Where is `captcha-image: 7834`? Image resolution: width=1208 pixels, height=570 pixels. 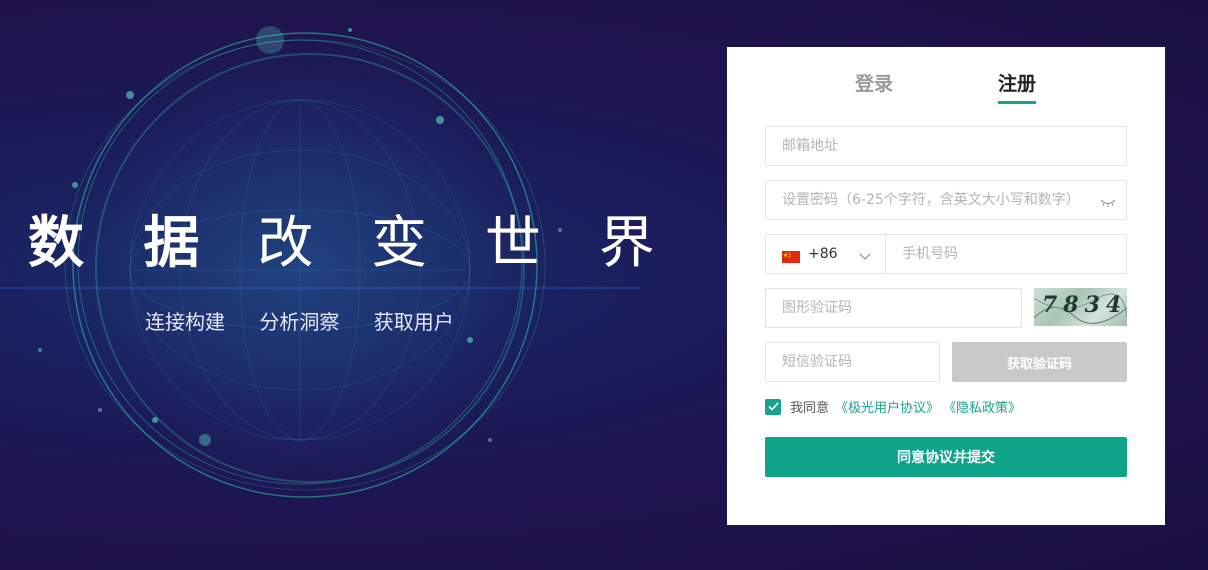 captcha-image: 7834 is located at coordinates (1080, 307).